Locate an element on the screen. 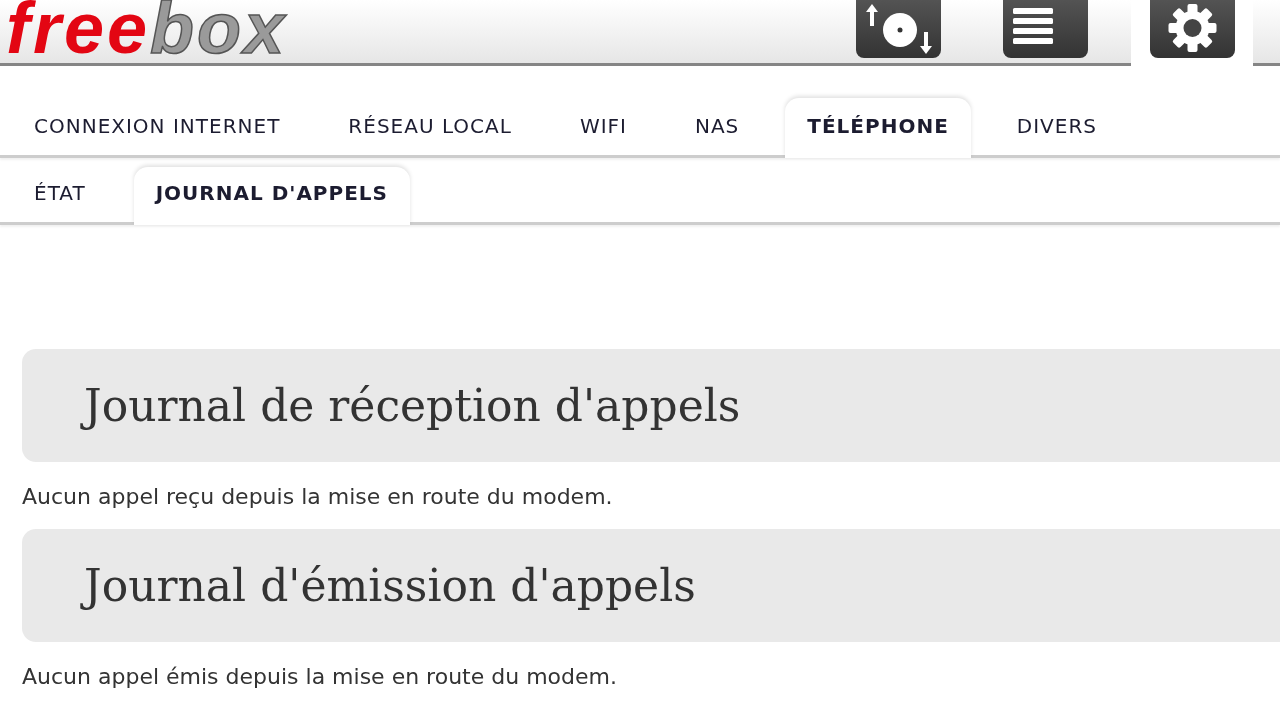 This screenshot has width=1280, height=720. freebox-logo: freebox is located at coordinates (147, 32).